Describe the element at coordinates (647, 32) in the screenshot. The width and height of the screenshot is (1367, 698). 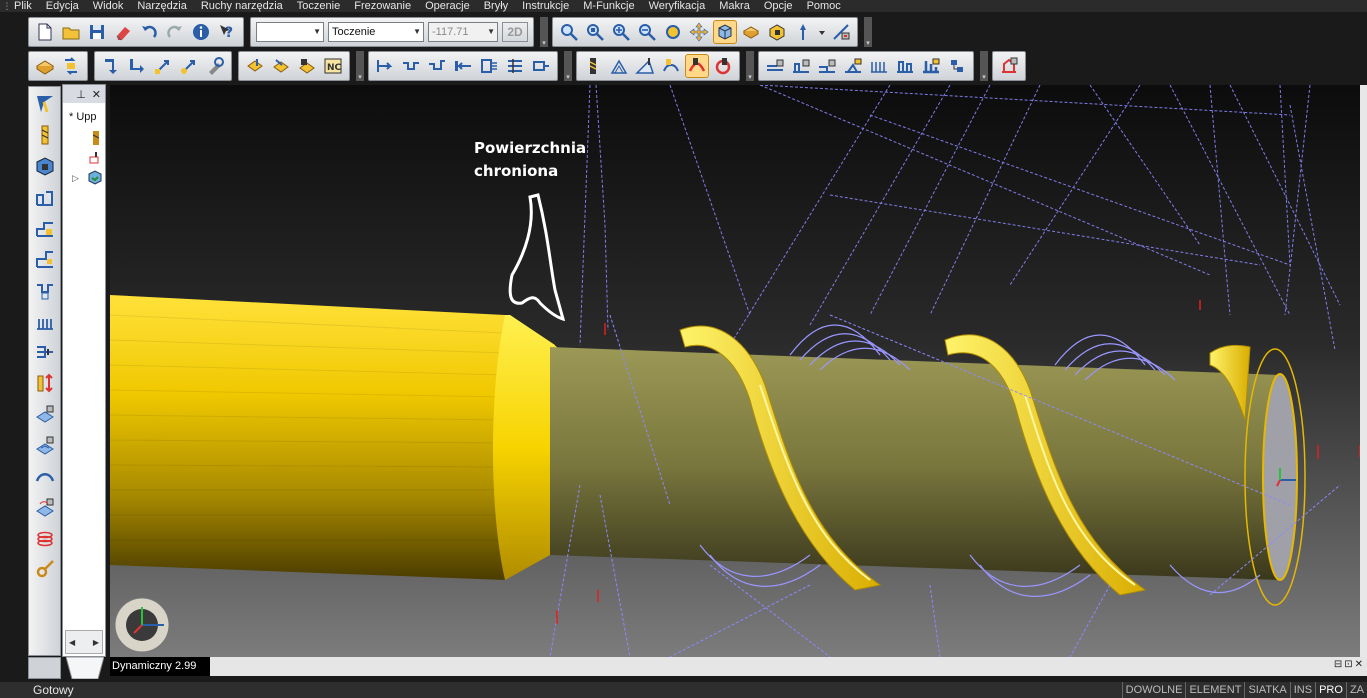
I see `zoom-out-icon` at that location.